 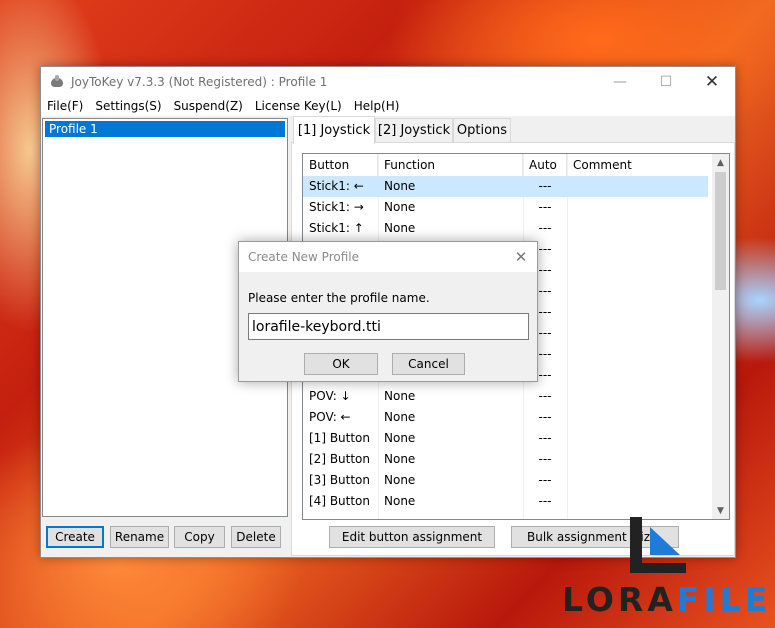 I want to click on table-row: [2] Button None ---, so click(x=505, y=459).